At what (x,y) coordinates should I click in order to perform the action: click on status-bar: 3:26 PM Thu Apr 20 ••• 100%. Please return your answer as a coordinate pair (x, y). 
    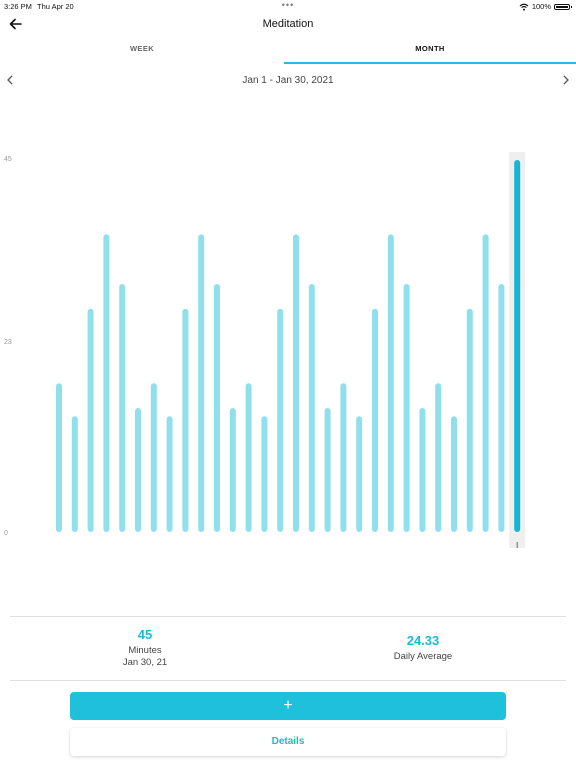
    Looking at the image, I should click on (288, 6).